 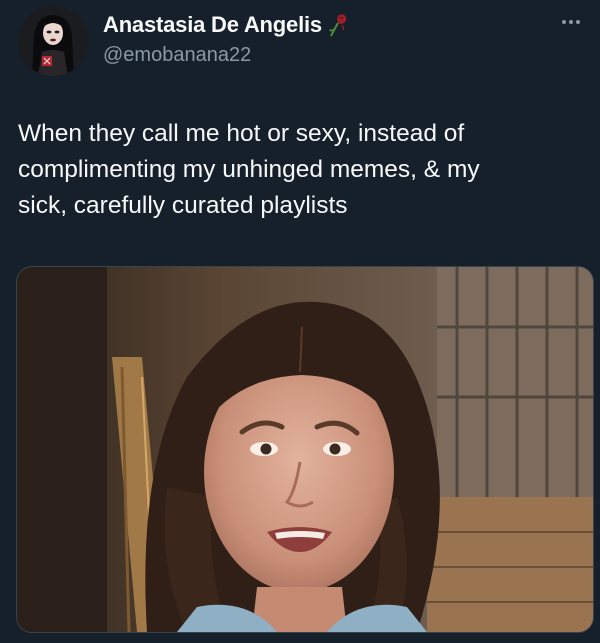 I want to click on author-display-name: Anastasia De Angelis, so click(x=212, y=25).